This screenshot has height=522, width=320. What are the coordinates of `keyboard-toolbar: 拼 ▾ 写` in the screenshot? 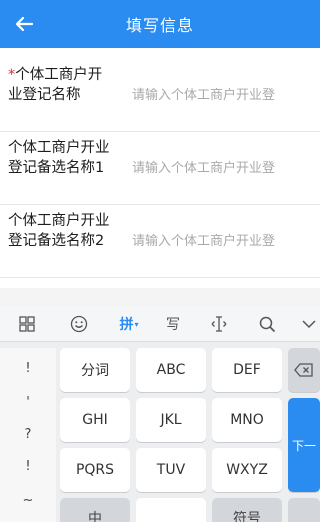 It's located at (160, 324).